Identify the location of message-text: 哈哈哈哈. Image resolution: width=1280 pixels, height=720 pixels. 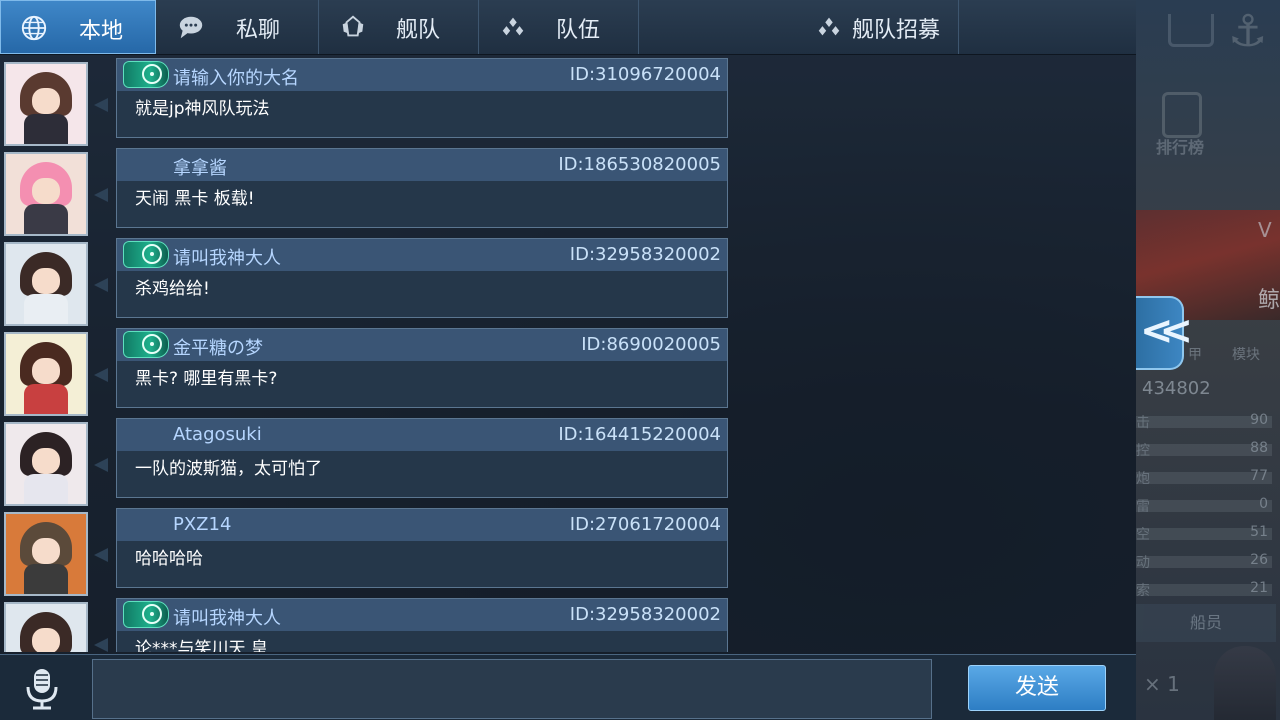
(169, 559).